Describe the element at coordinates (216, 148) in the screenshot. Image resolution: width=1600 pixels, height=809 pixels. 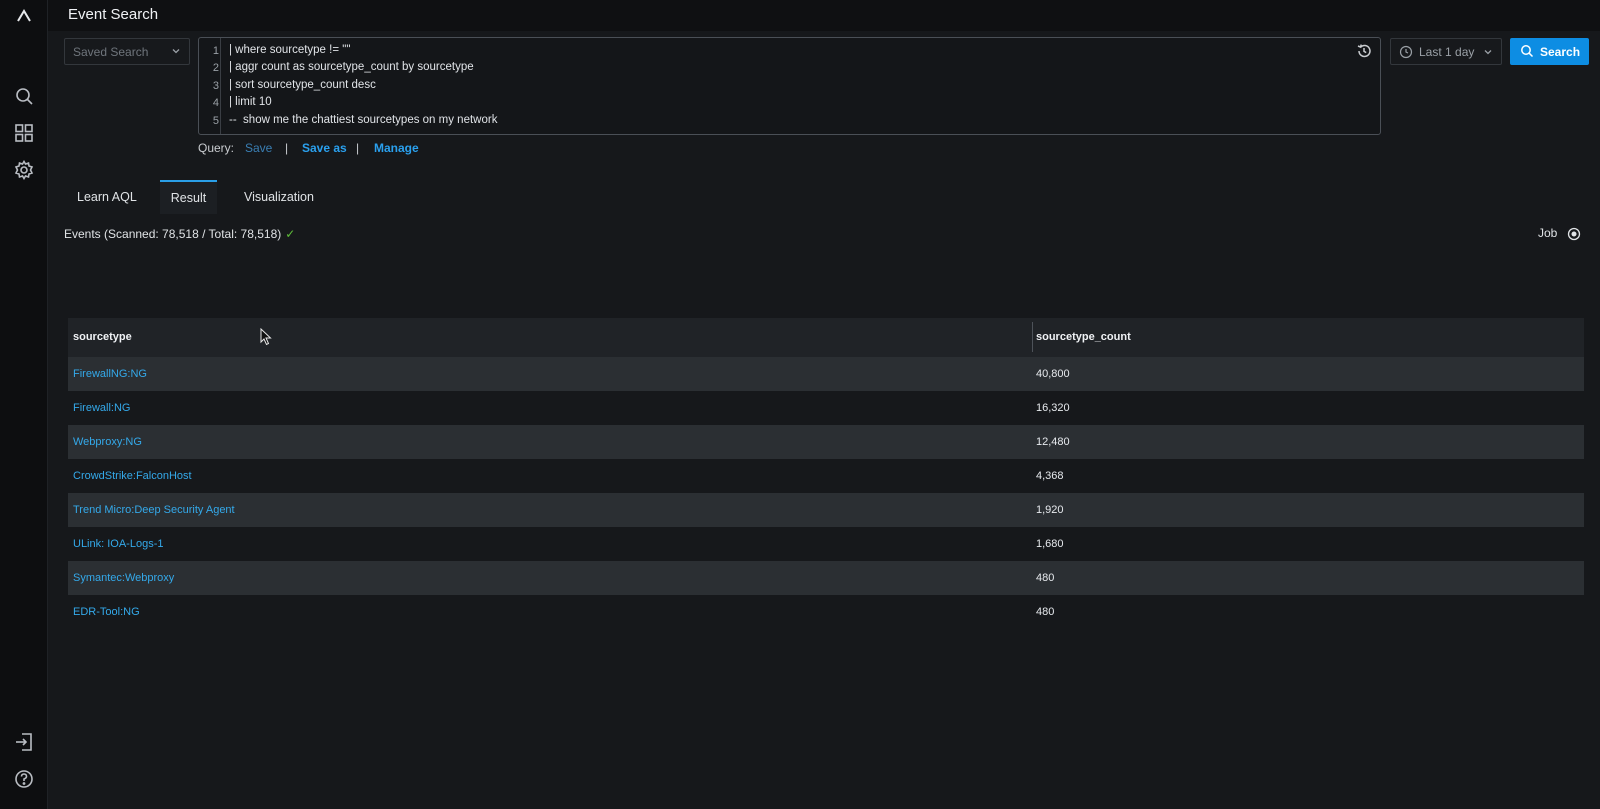
I see `query-label: Query:` at that location.